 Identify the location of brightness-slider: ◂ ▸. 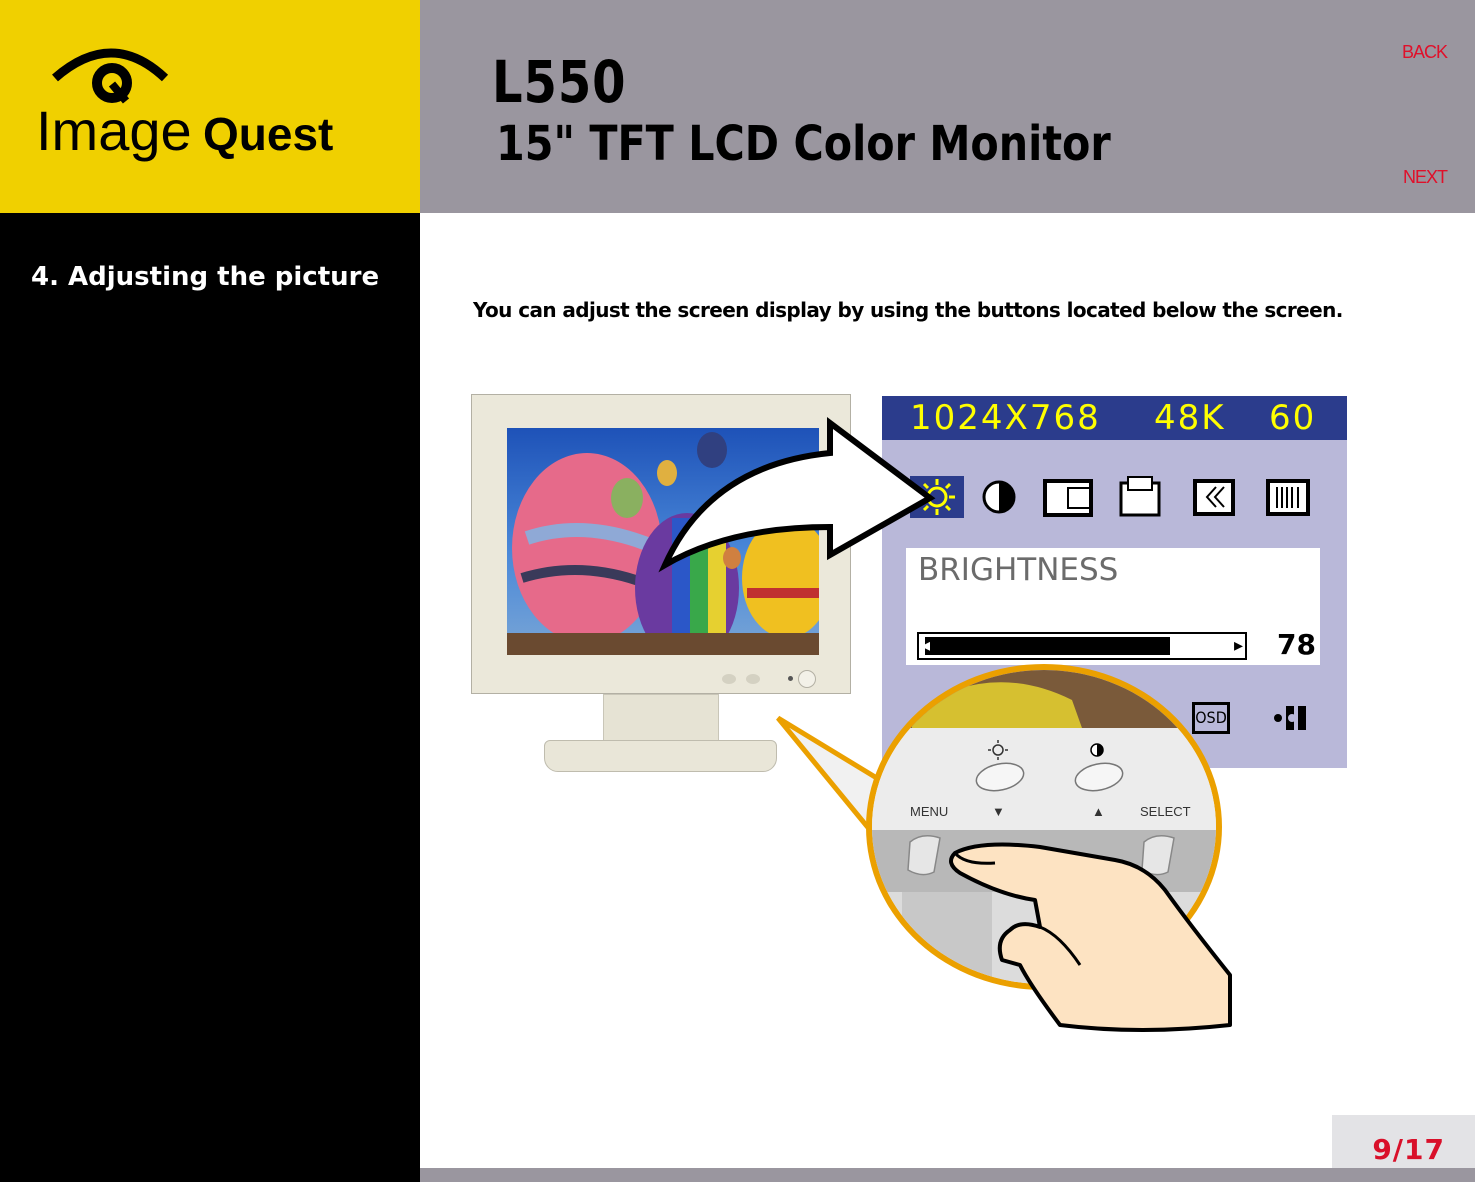
(1082, 646).